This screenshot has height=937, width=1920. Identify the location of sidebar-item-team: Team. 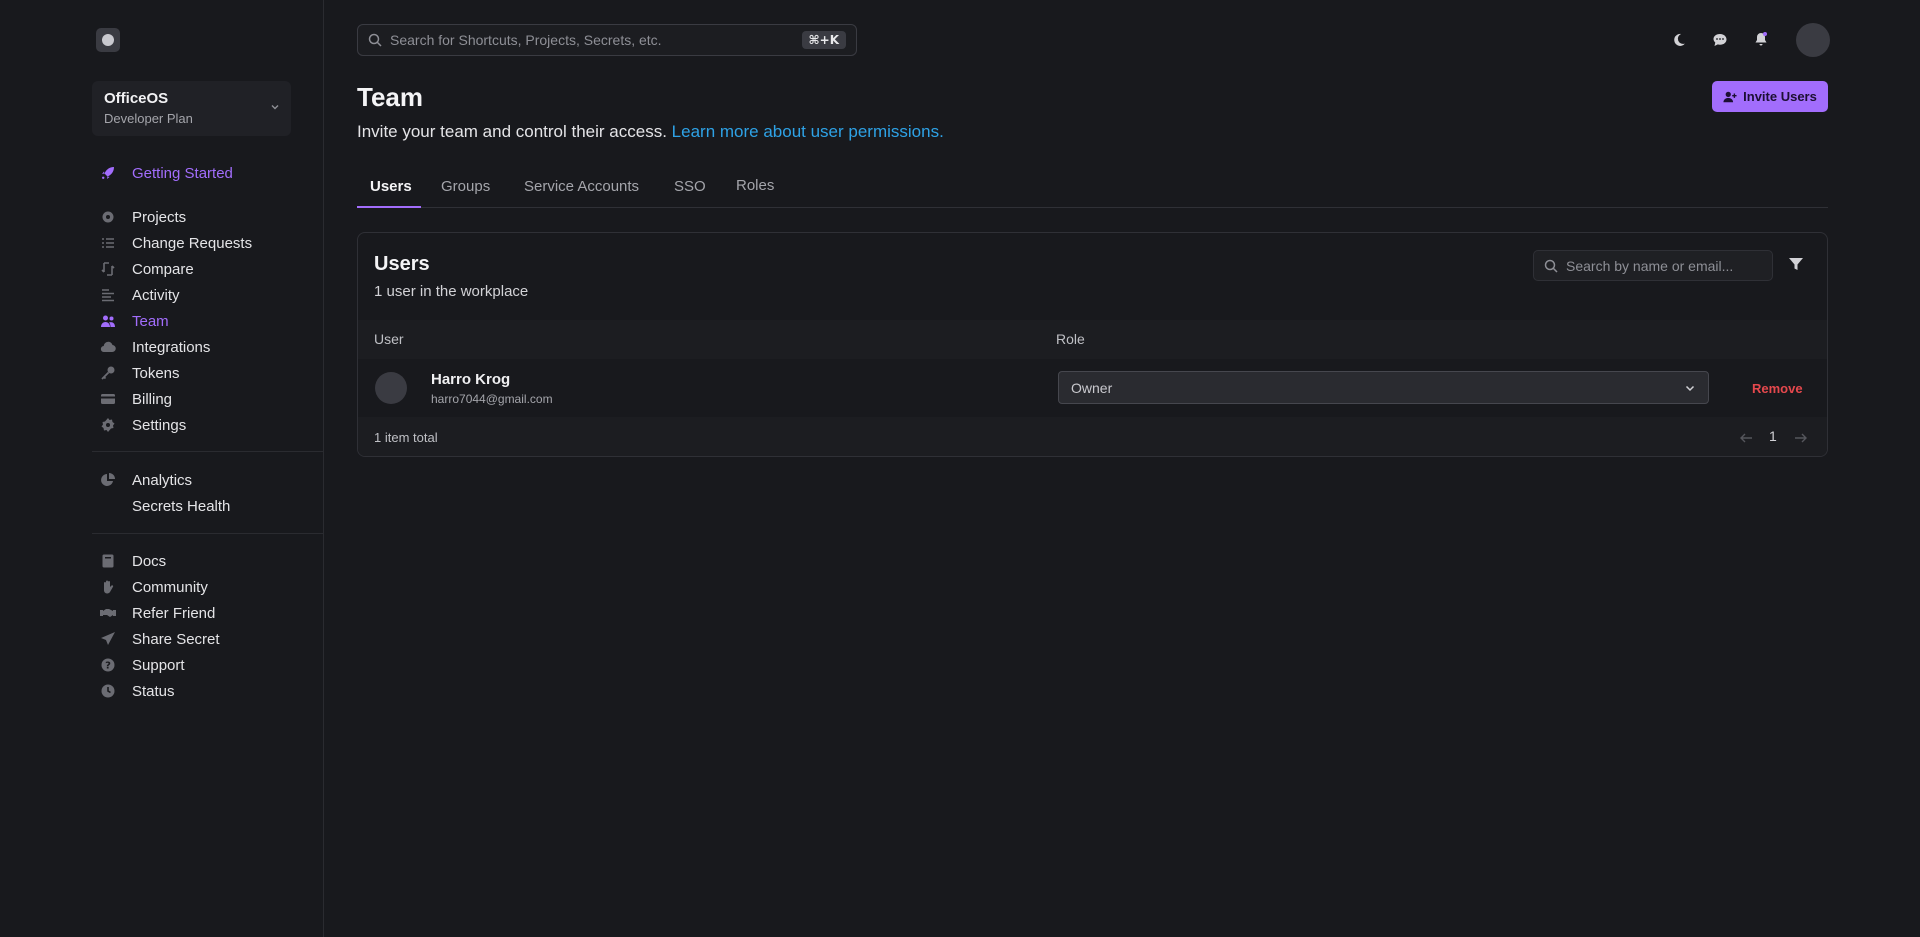
(208, 321).